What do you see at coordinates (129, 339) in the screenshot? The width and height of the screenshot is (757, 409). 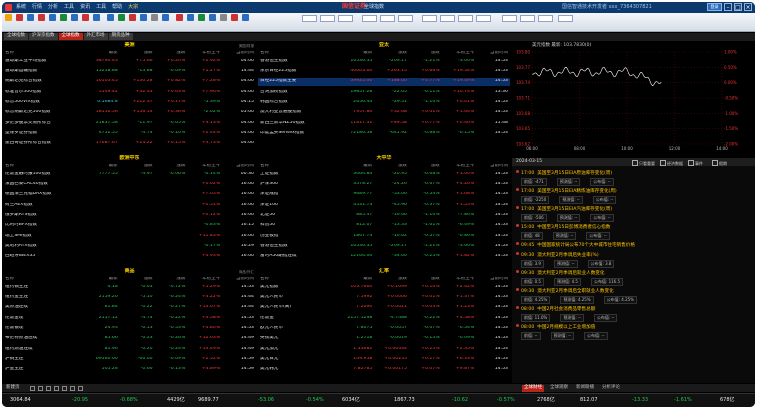 I see `table-row: 布伦特原油连续 85.66 -0.23 -0.26% +12.63% 14:49` at bounding box center [129, 339].